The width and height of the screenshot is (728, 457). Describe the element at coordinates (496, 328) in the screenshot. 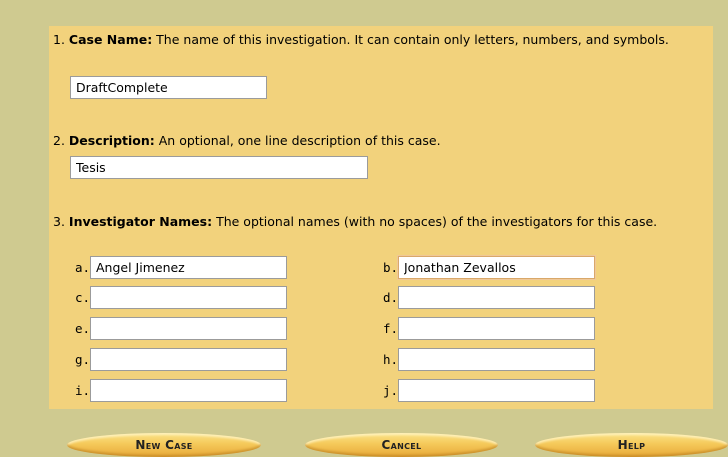

I see `investigator-f-input` at that location.